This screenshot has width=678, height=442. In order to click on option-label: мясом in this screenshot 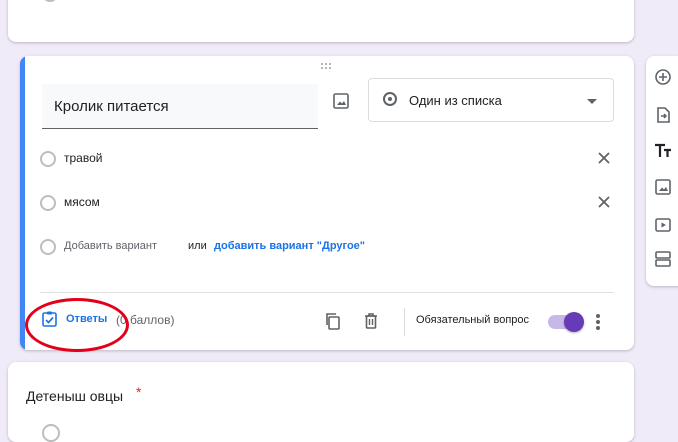, I will do `click(82, 202)`.